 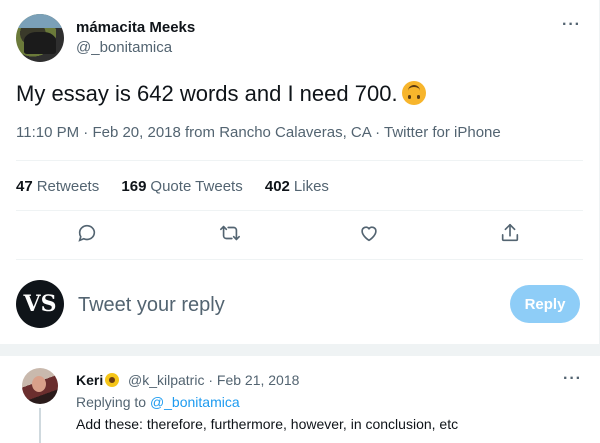 I want to click on reply-more-options-icon: ···, so click(x=572, y=379).